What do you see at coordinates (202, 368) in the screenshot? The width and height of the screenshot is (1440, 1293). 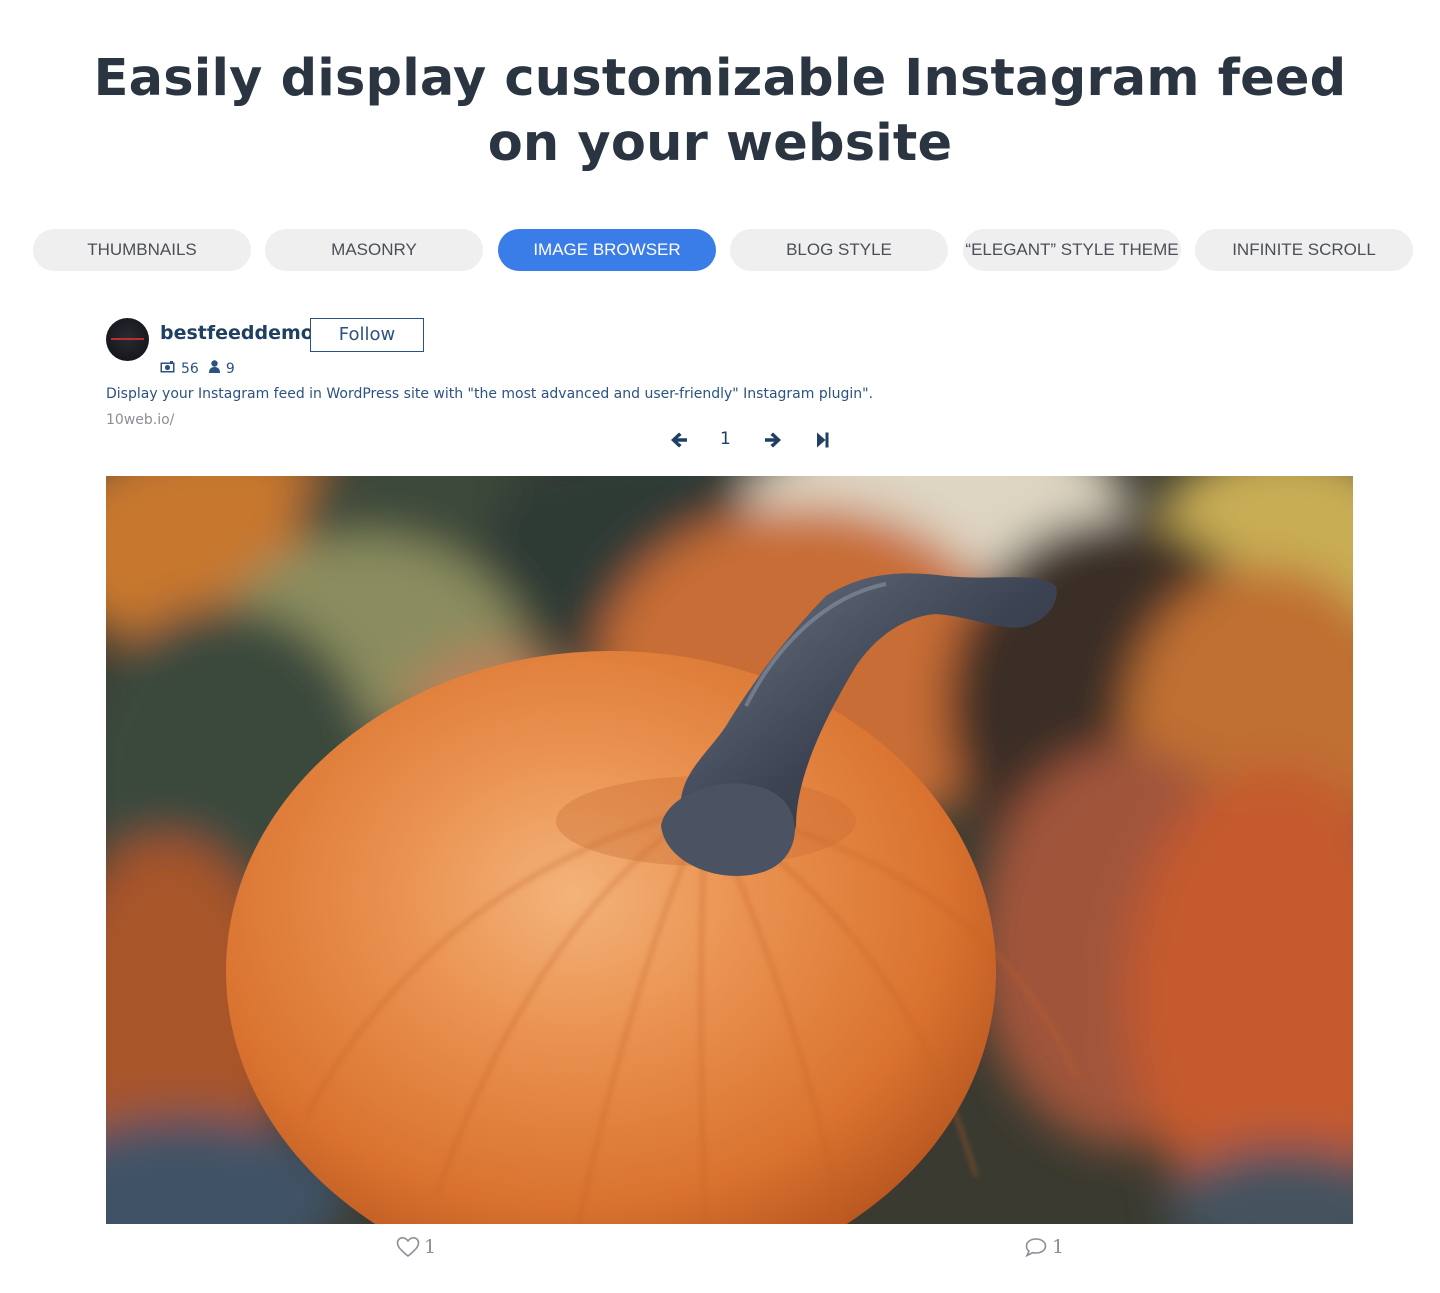 I see `profile-stats: 56 9` at bounding box center [202, 368].